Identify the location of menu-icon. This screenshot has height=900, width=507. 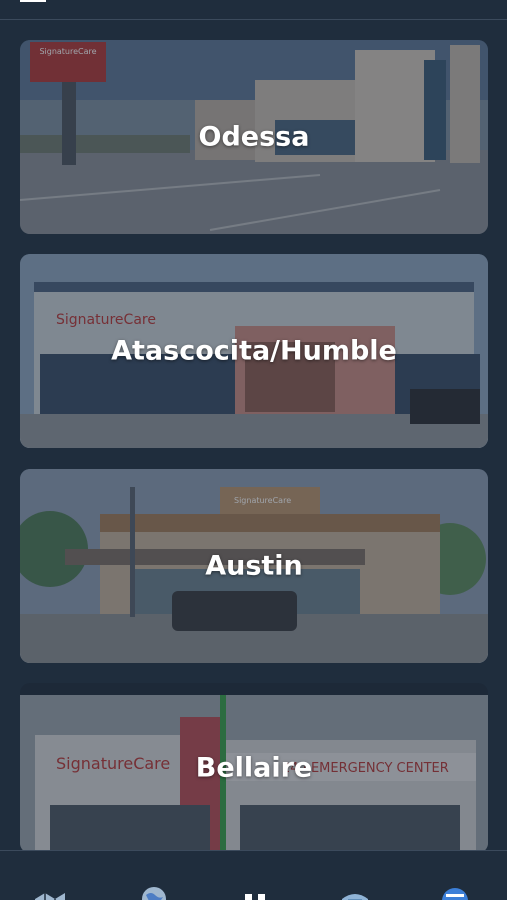
(33, 1).